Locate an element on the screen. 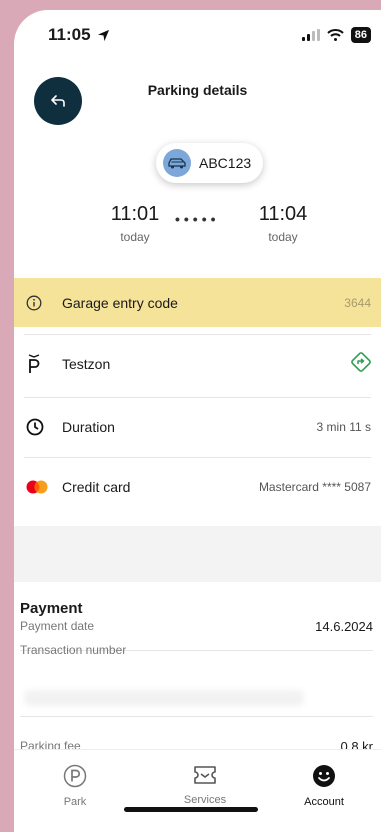 This screenshot has height=832, width=381. entry-code-label: Garage entry code is located at coordinates (120, 302).